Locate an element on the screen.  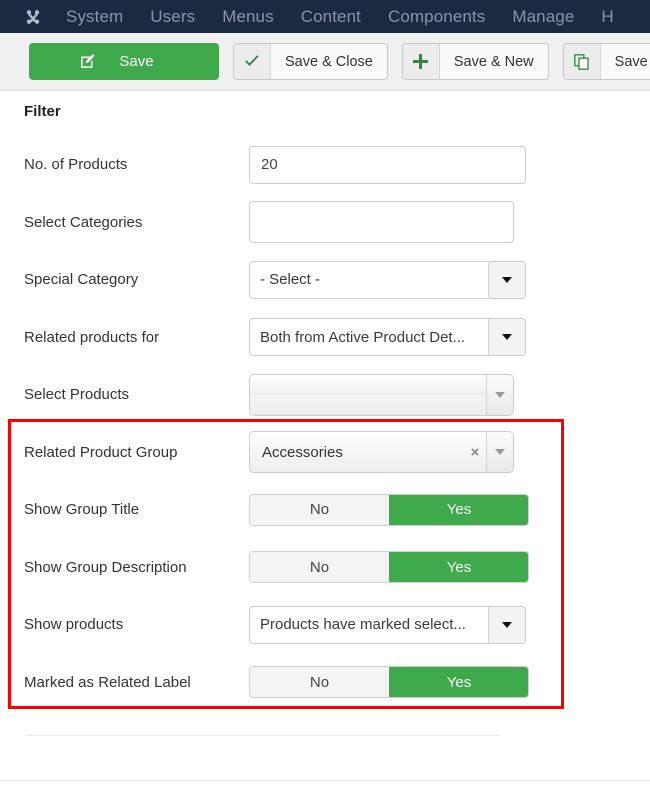
edit-pencil-icon is located at coordinates (88, 61).